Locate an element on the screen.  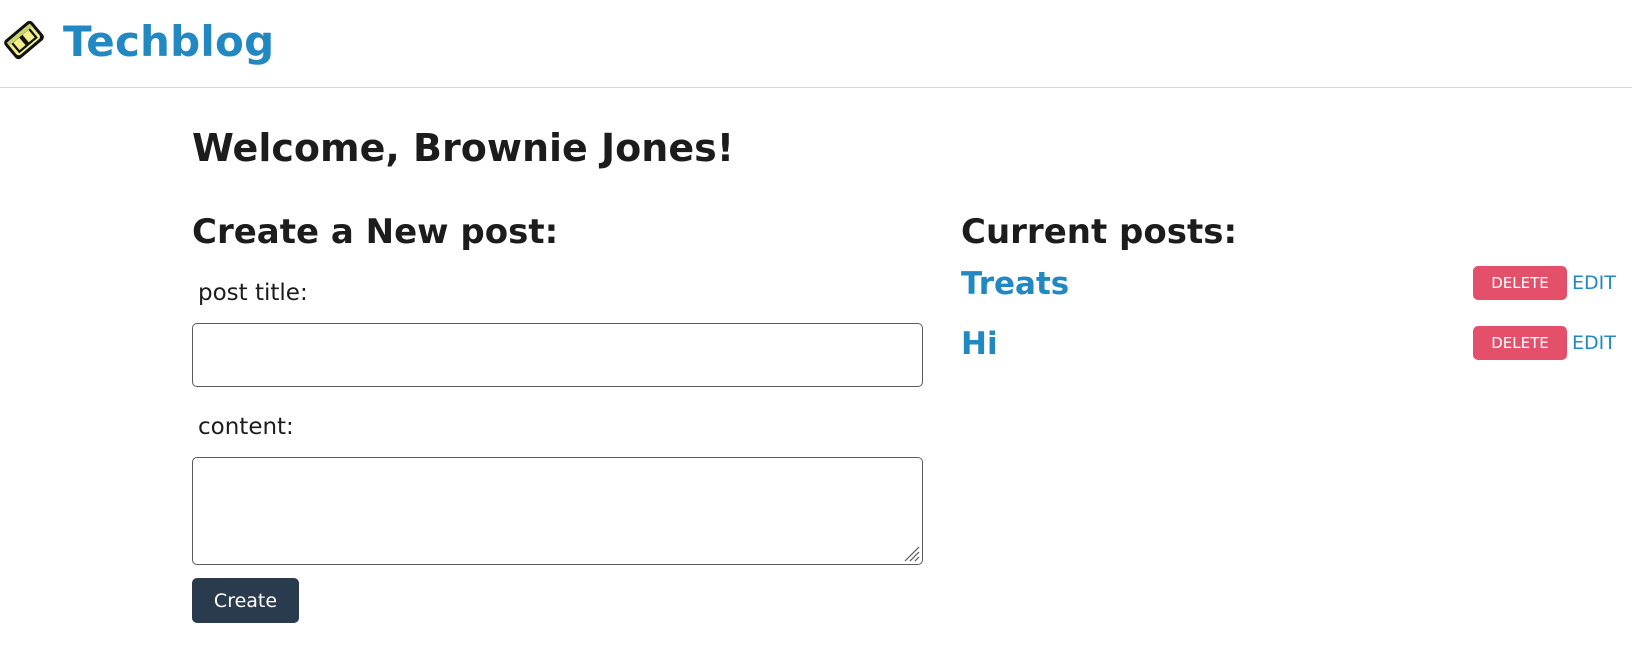
resize-grip-icon is located at coordinates (911, 553).